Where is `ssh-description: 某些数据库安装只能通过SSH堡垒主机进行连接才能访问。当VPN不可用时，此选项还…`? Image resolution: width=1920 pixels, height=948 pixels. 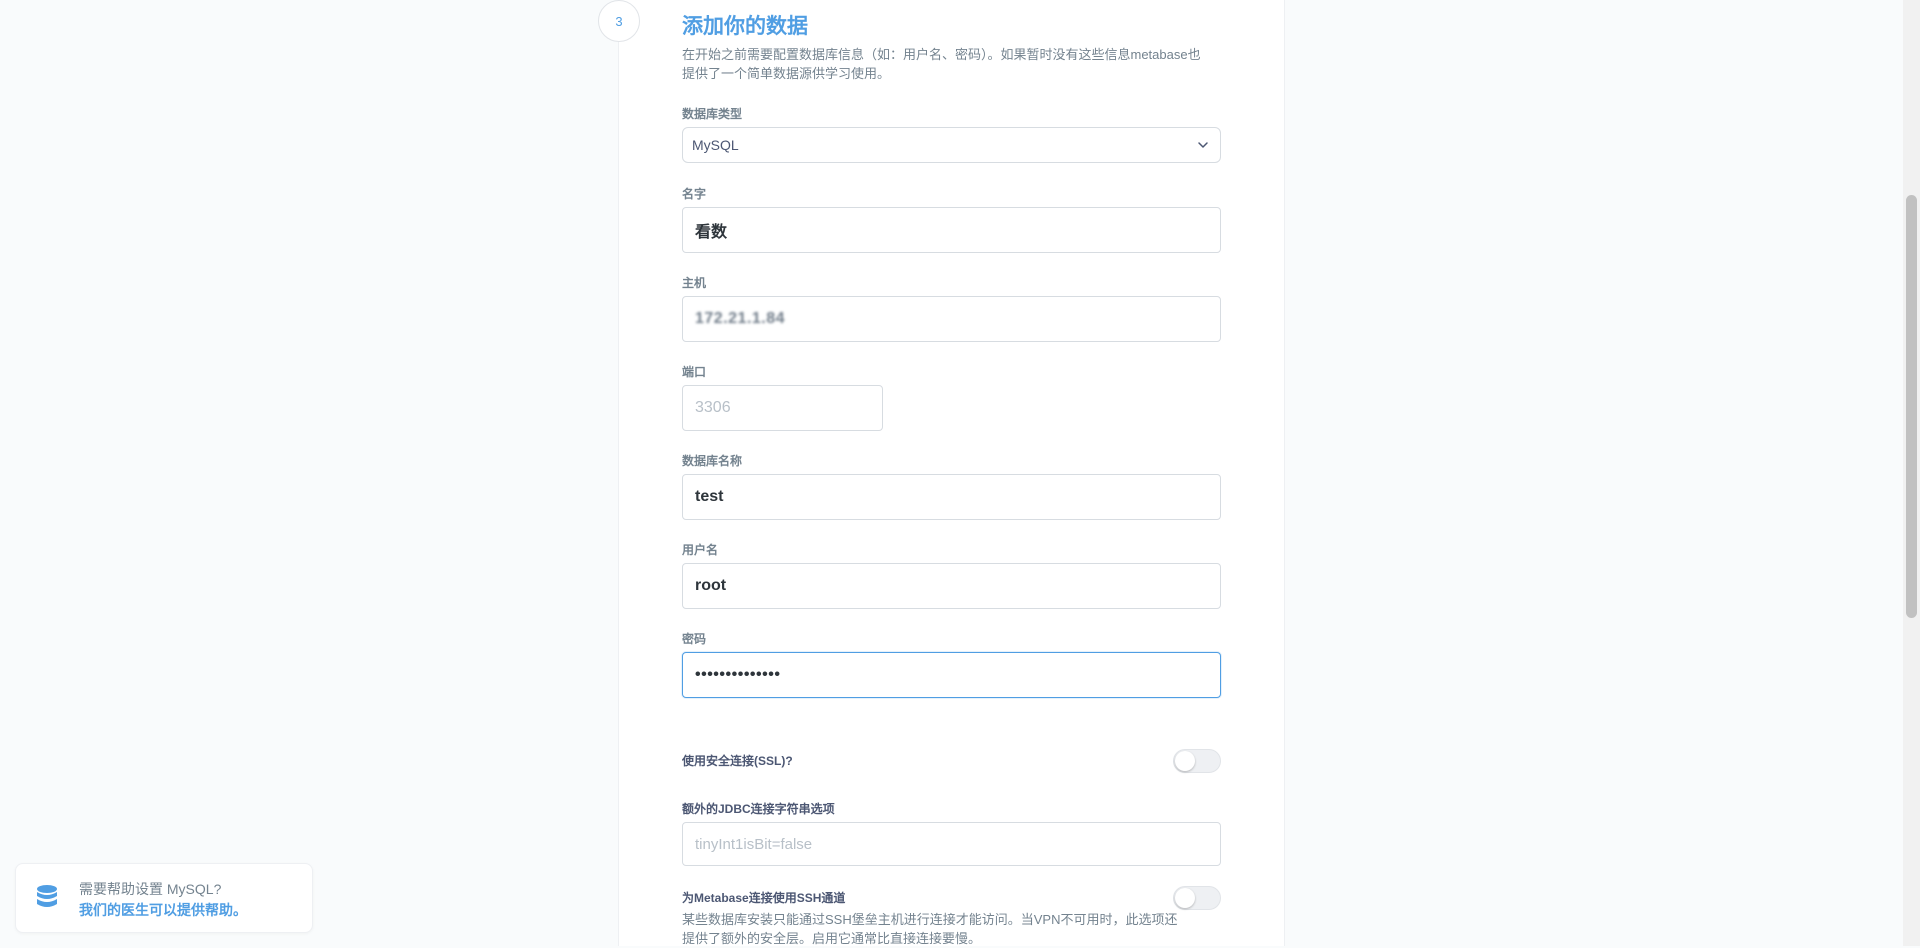 ssh-description: 某些数据库安装只能通过SSH堡垒主机进行连接才能访问。当VPN不可用时，此选项还… is located at coordinates (930, 929).